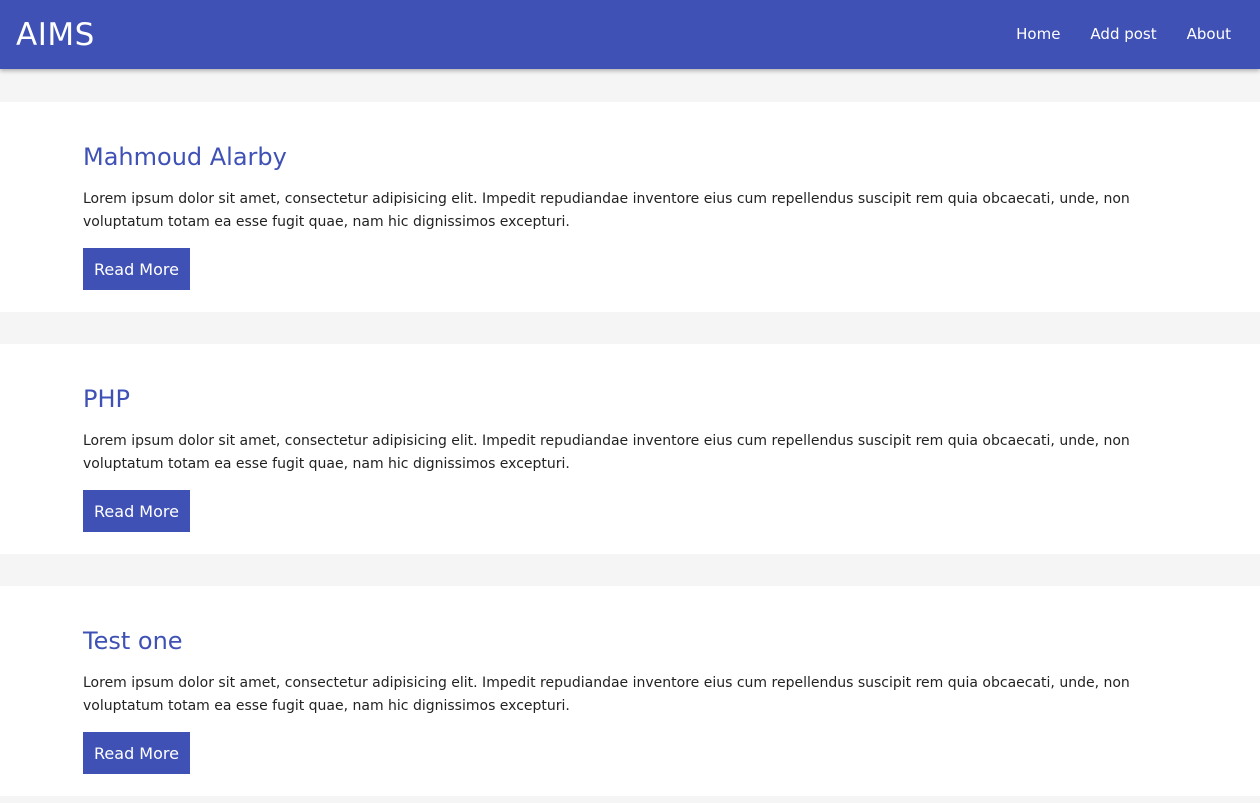 This screenshot has height=803, width=1260. Describe the element at coordinates (106, 399) in the screenshot. I see `post-title: PHP` at that location.